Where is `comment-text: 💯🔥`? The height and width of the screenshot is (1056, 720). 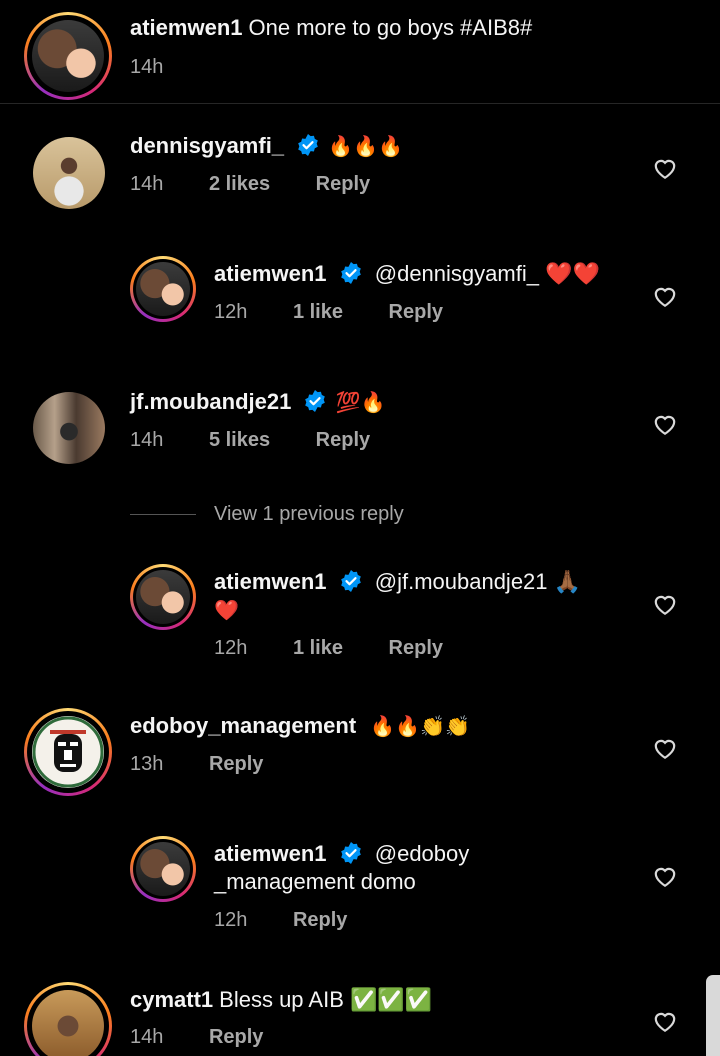
comment-text: 💯🔥 is located at coordinates (360, 402).